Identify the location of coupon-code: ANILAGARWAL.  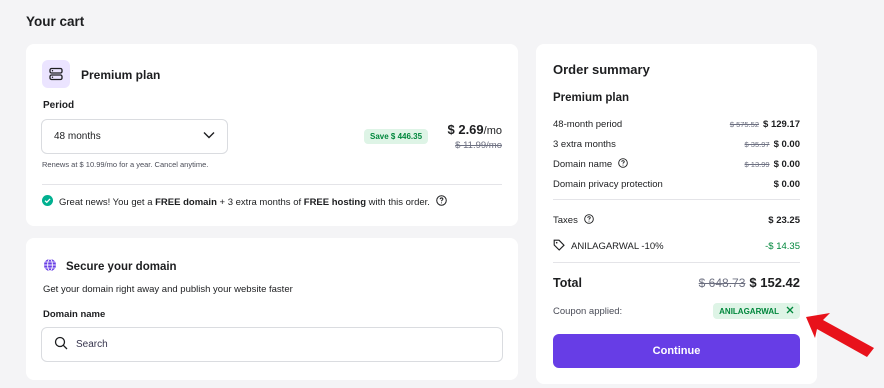
(749, 311).